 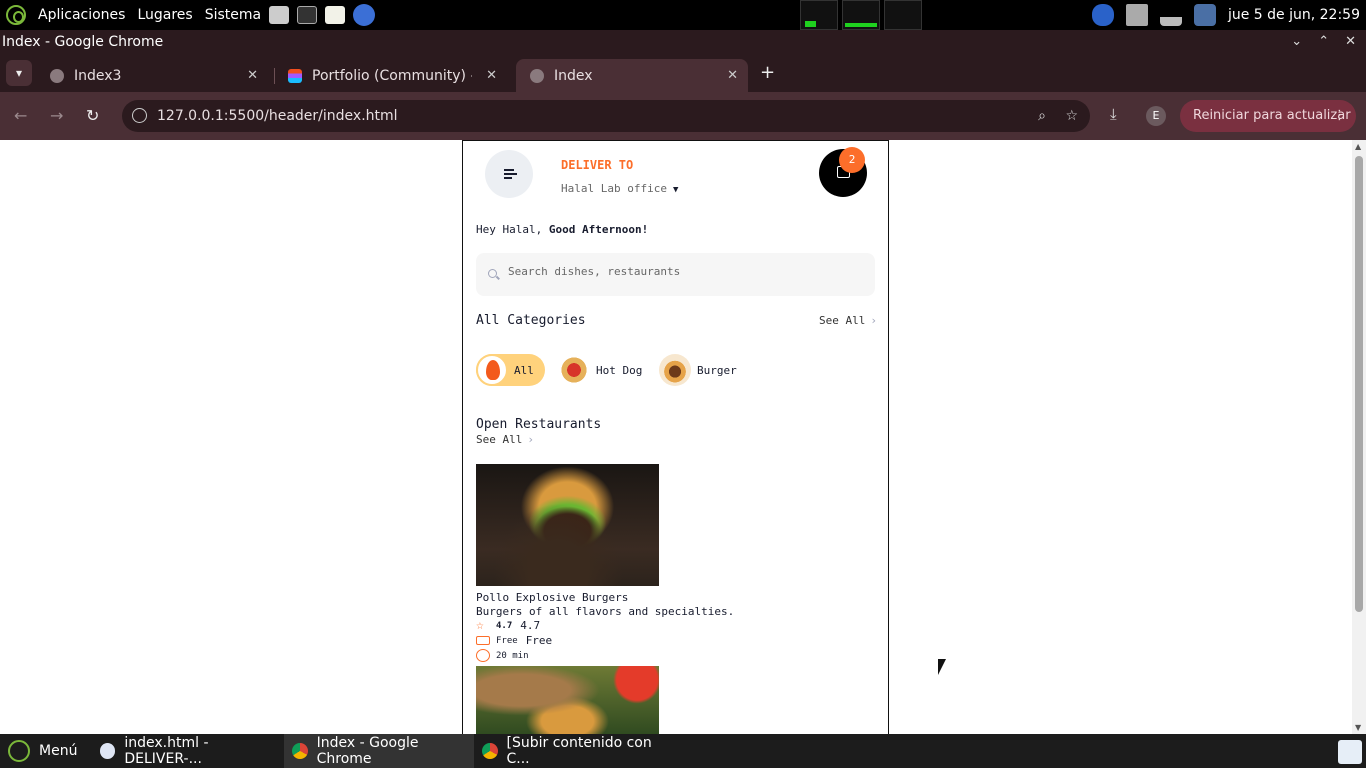 I want to click on menu-aplicaciones: Aplicaciones, so click(x=81, y=15).